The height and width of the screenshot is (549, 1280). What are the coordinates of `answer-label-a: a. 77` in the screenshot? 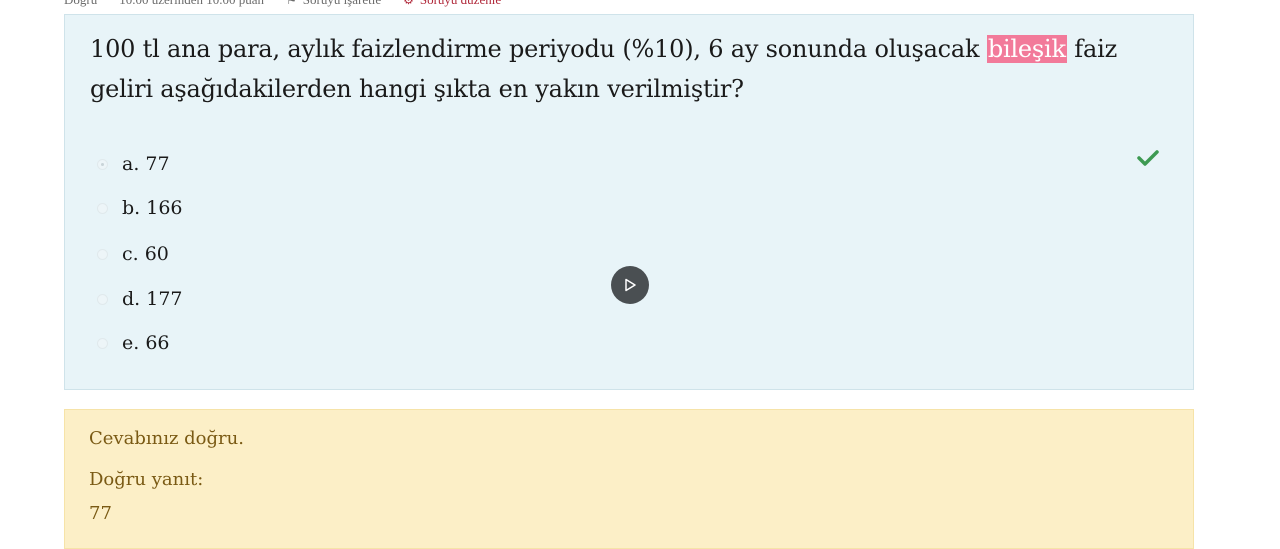 It's located at (146, 164).